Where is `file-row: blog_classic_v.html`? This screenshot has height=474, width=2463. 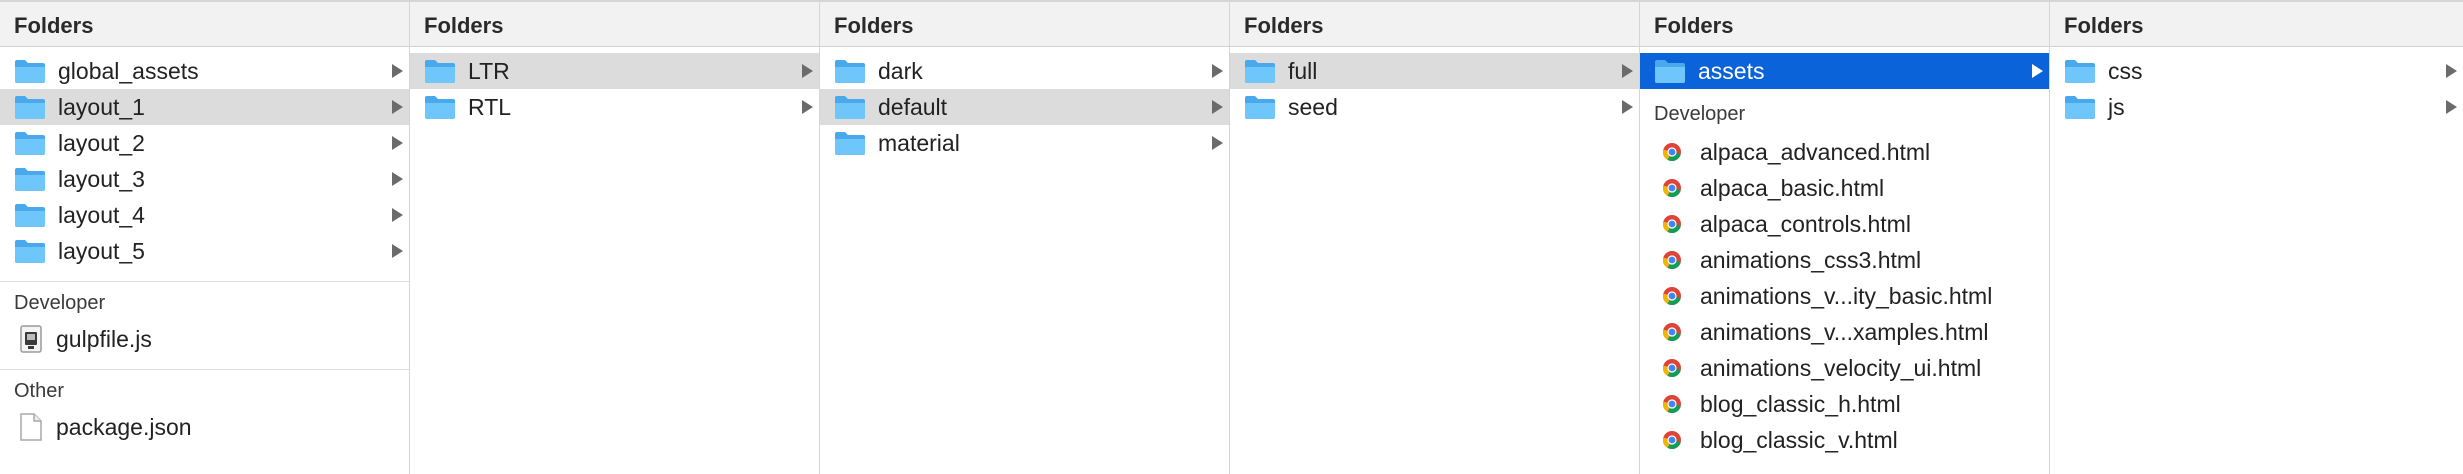
file-row: blog_classic_v.html is located at coordinates (1844, 440).